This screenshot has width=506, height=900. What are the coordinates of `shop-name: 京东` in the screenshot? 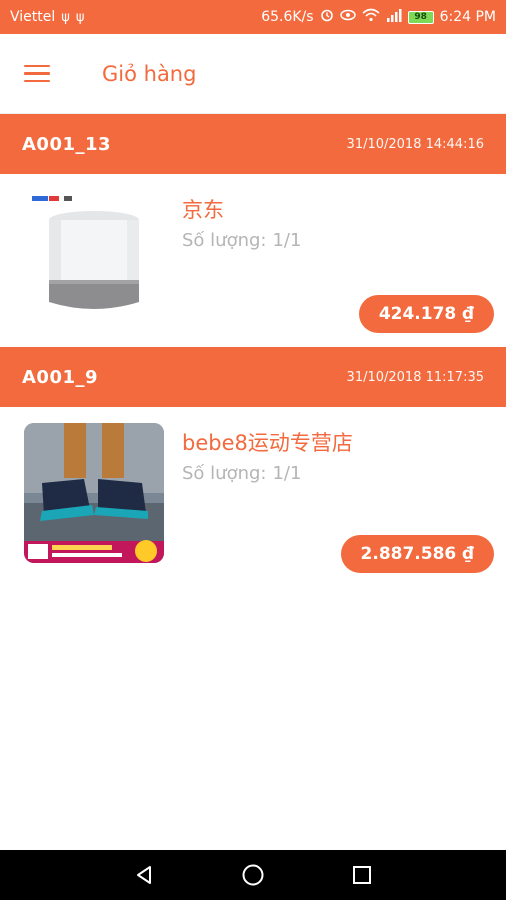 It's located at (203, 210).